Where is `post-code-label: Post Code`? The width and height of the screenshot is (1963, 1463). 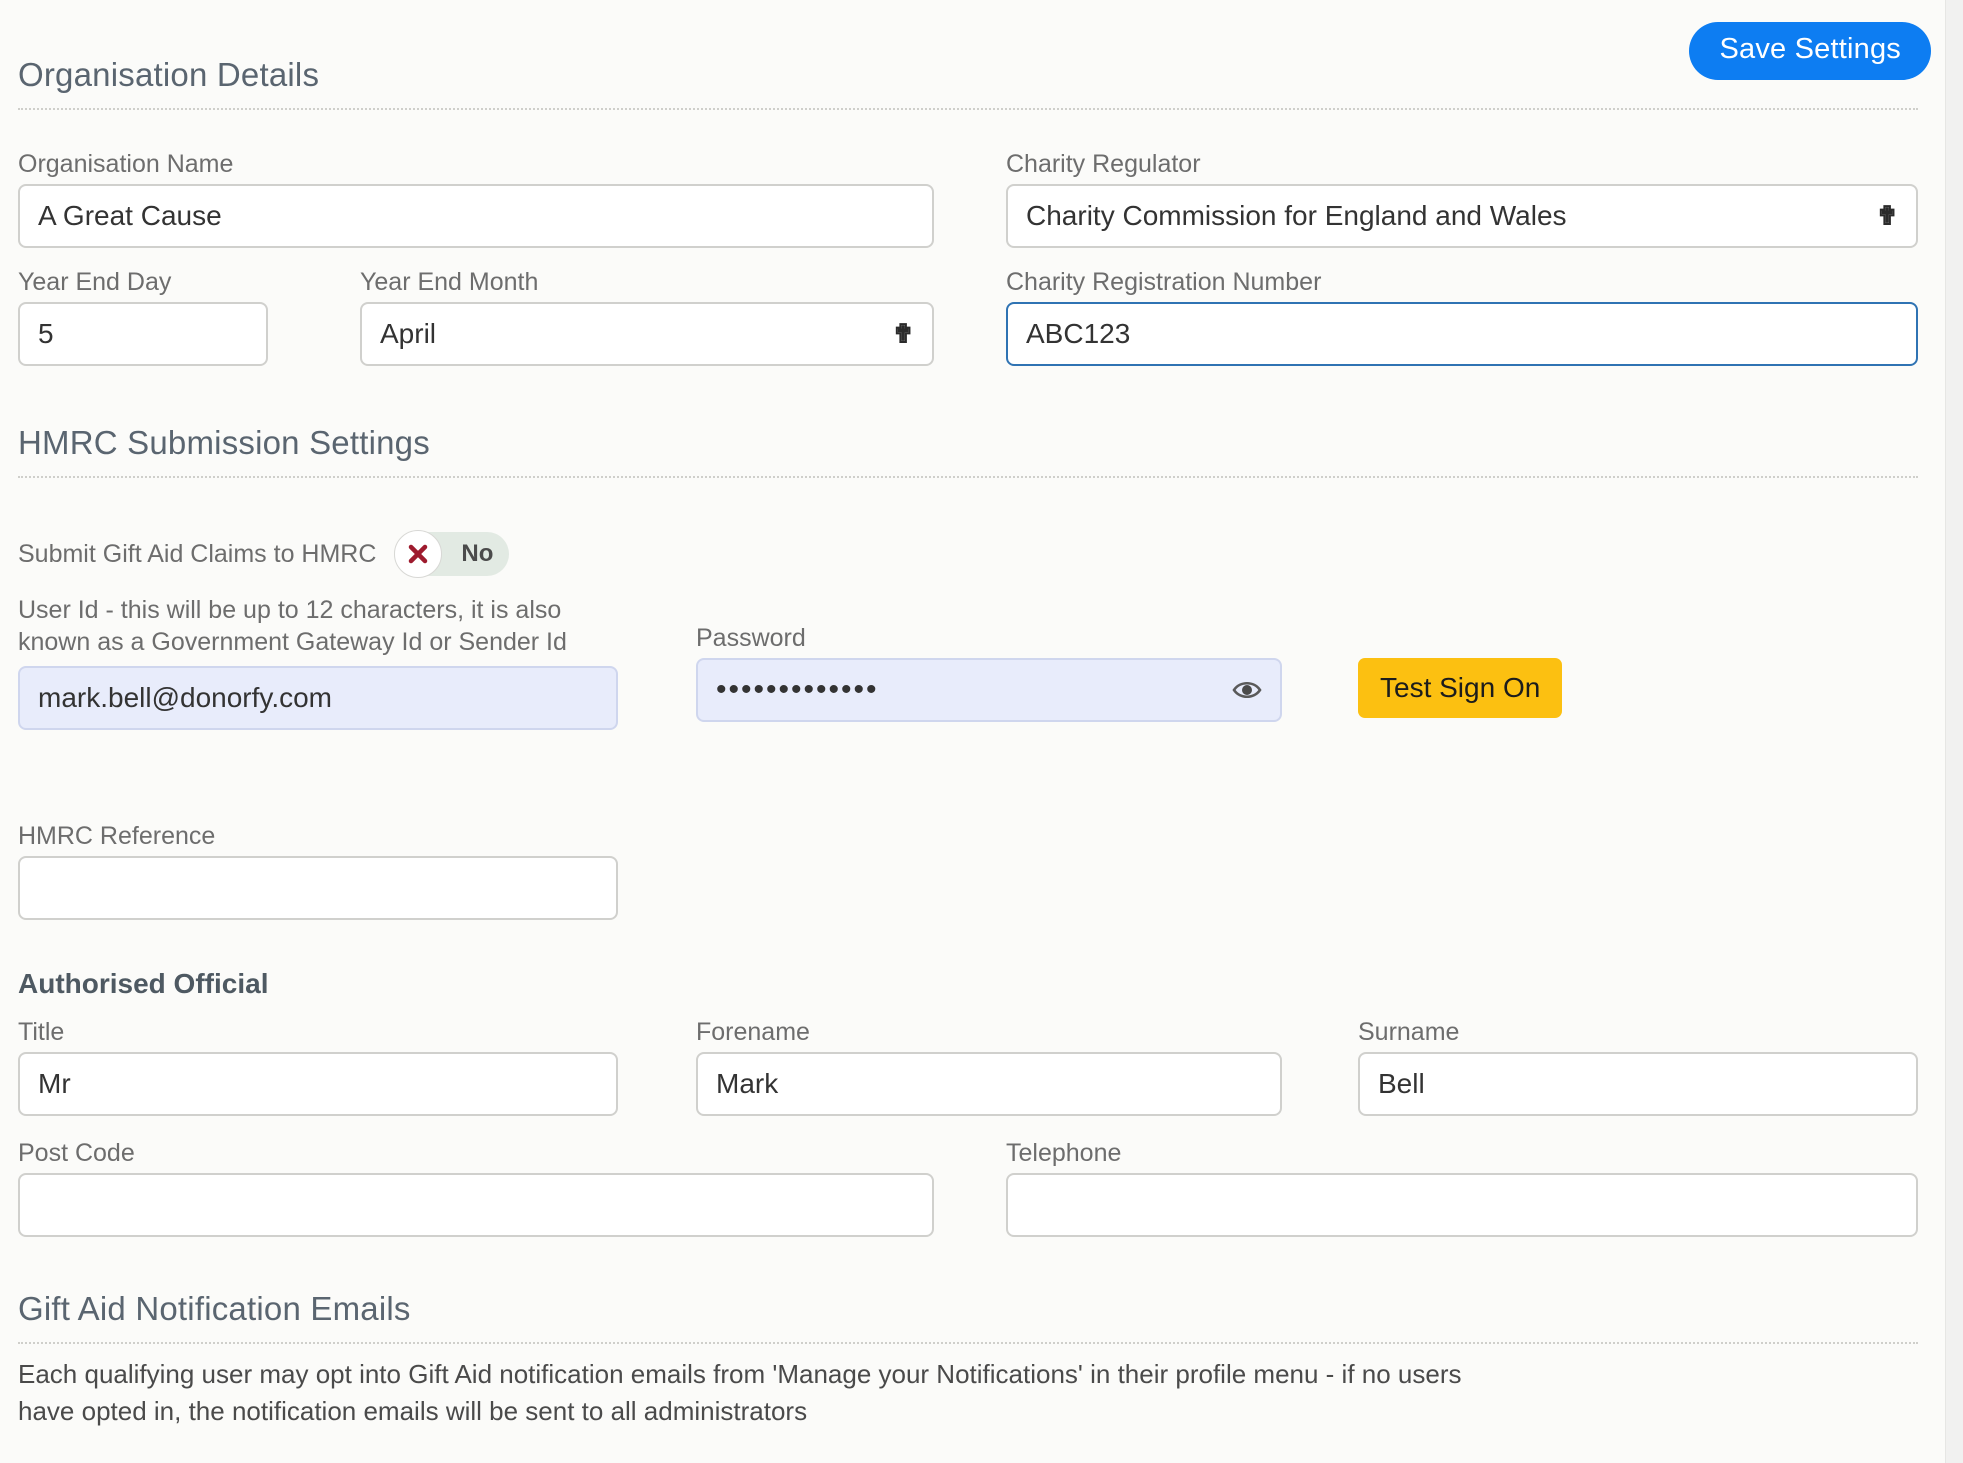
post-code-label: Post Code is located at coordinates (76, 1153).